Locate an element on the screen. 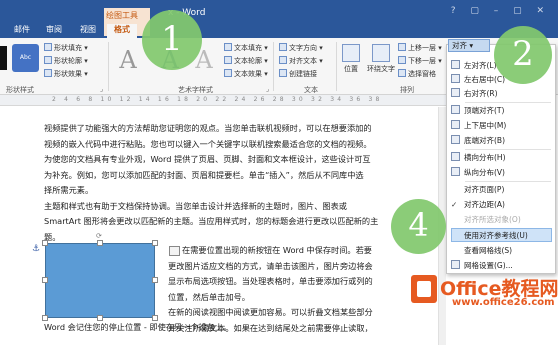 This screenshot has height=345, width=558. tab-mailings: 邮件 is located at coordinates (22, 29).